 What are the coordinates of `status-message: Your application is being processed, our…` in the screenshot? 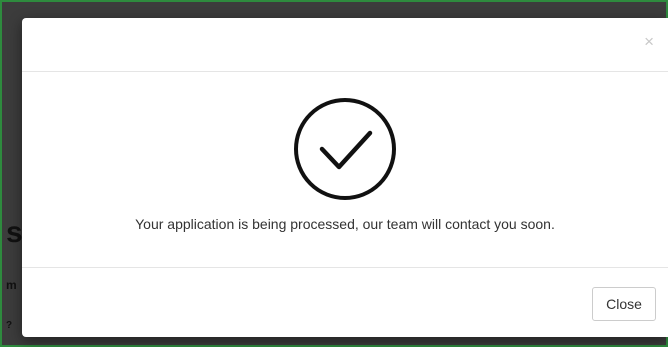 It's located at (345, 224).